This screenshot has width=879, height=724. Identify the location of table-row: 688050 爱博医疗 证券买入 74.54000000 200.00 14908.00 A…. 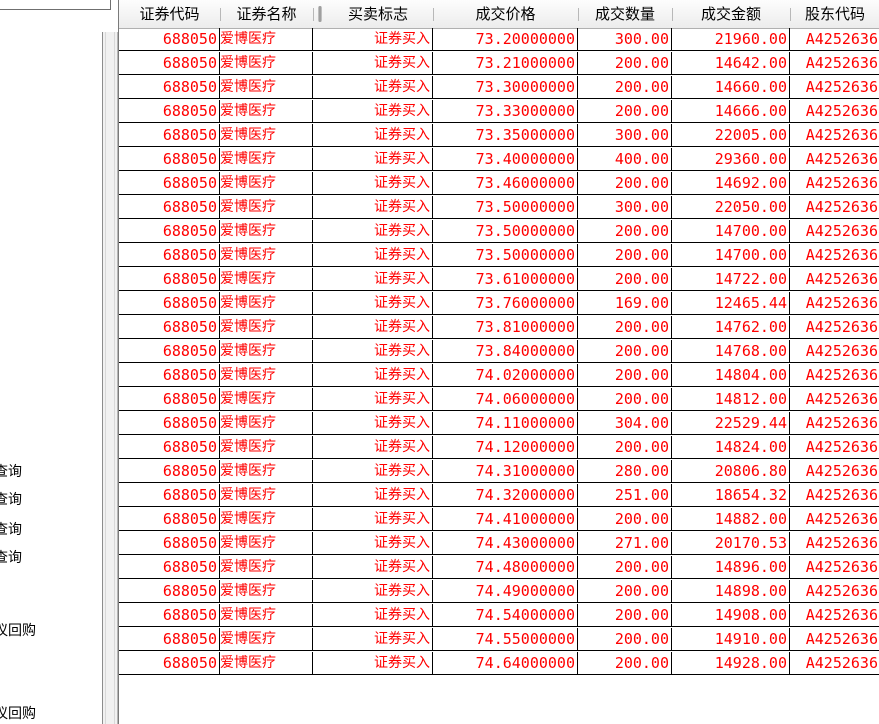
(499, 616).